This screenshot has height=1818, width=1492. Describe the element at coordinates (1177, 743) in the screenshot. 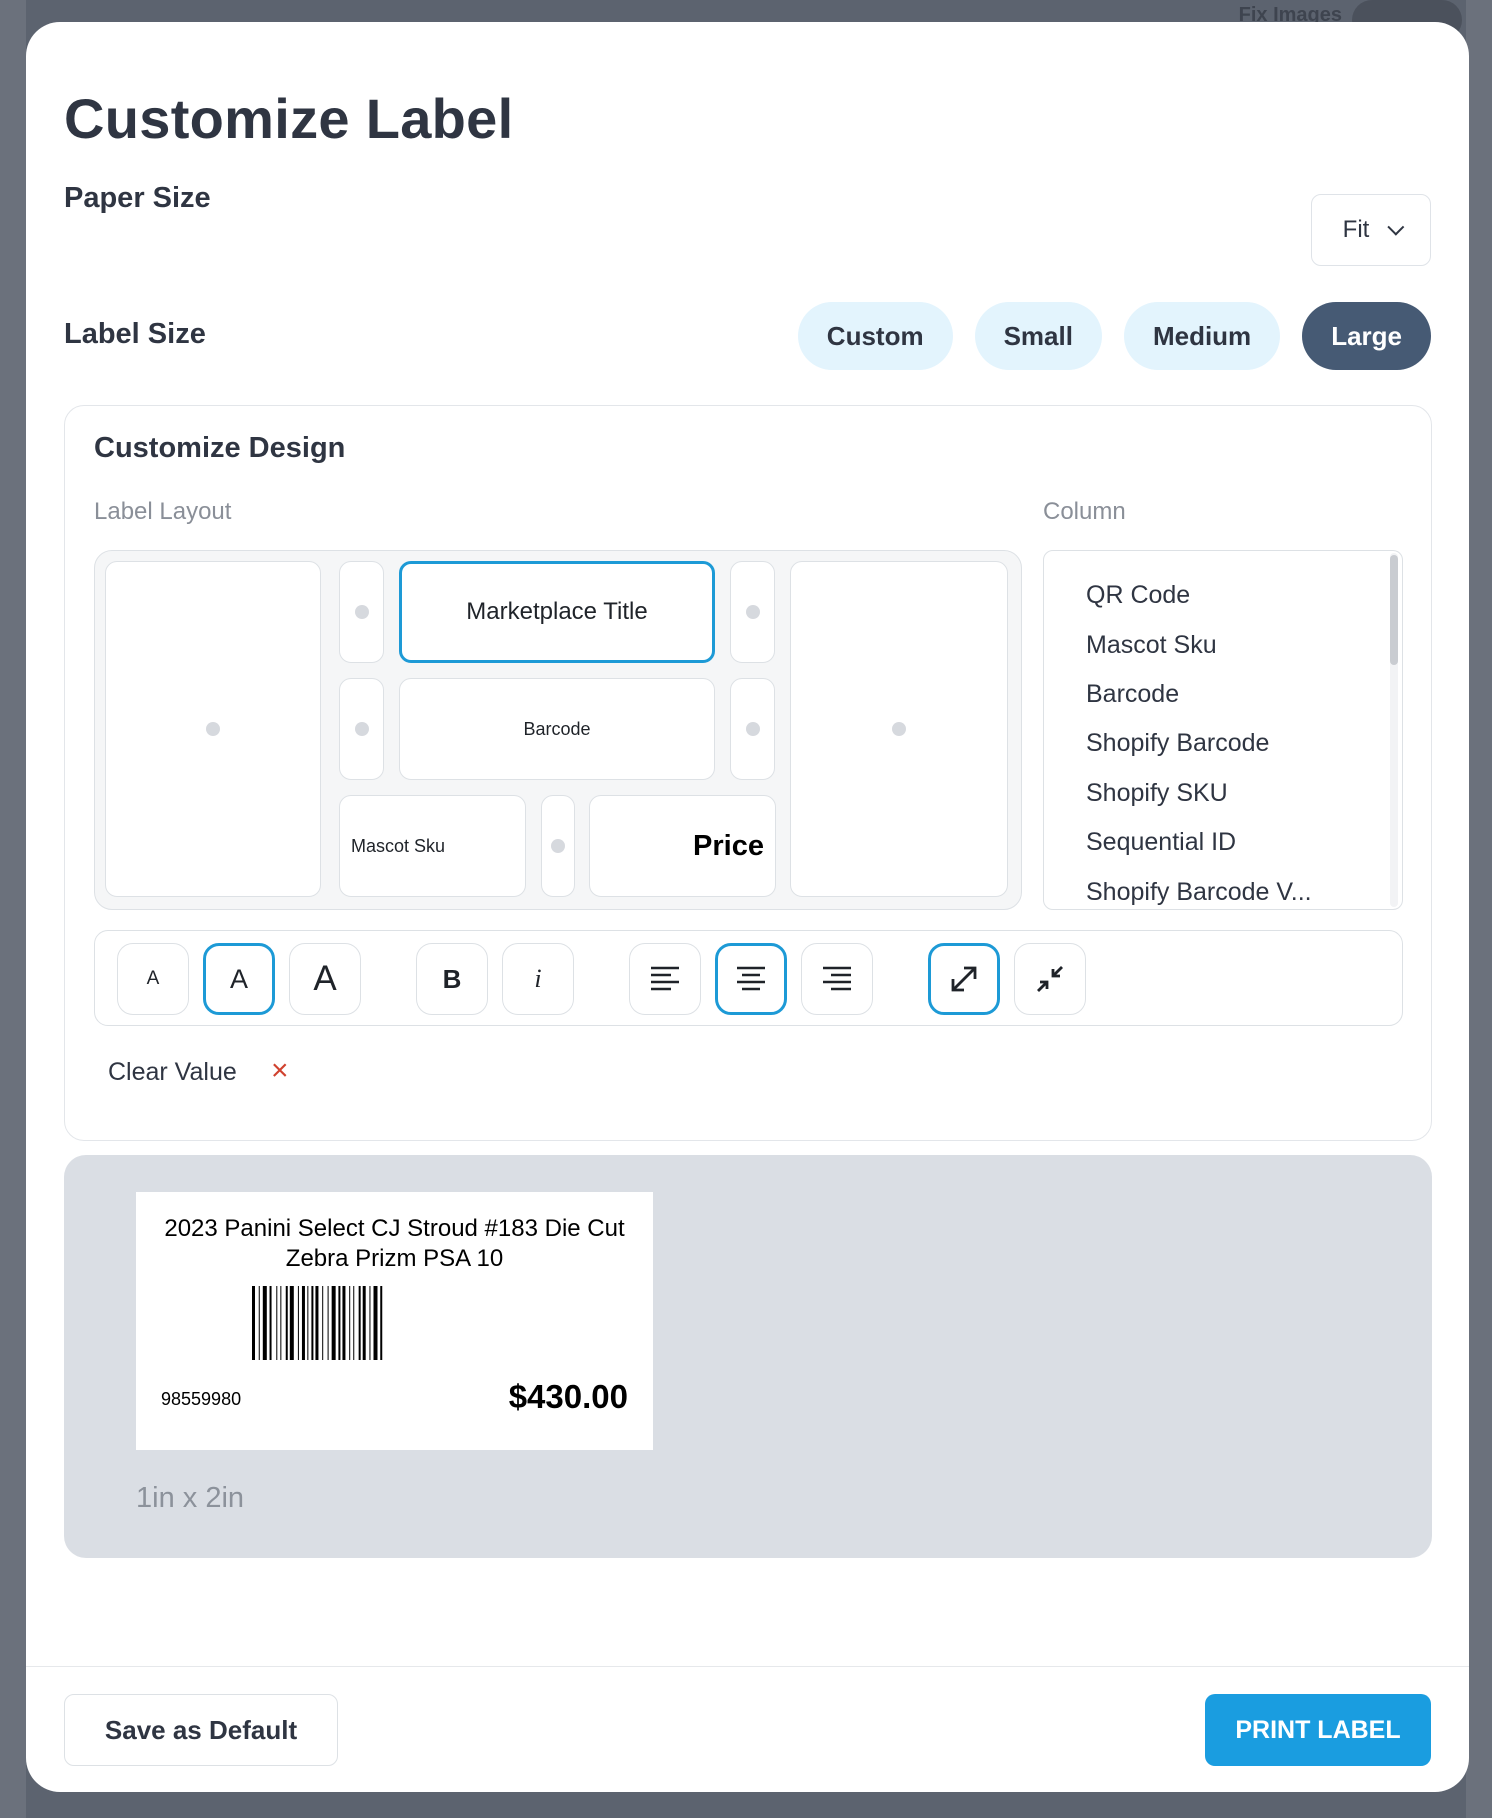

I see `column-item-shopify-barcode: Shopify Barcode` at that location.